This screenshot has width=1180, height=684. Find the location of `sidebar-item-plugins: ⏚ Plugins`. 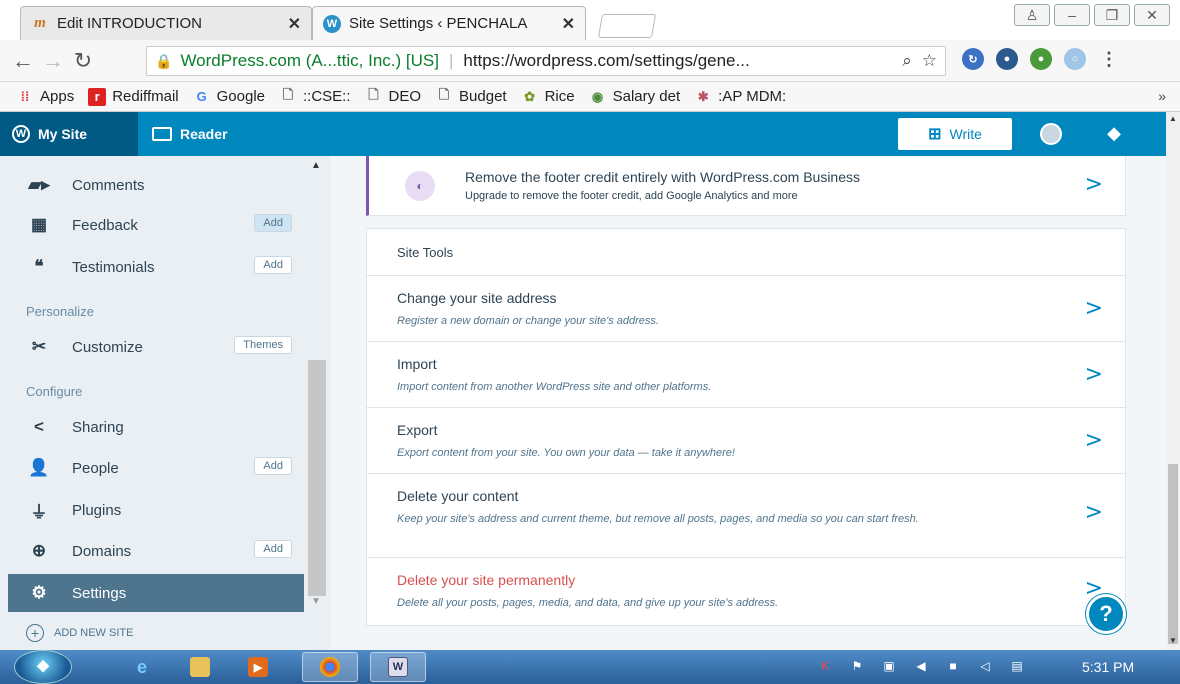

sidebar-item-plugins: ⏚ Plugins is located at coordinates (156, 510).